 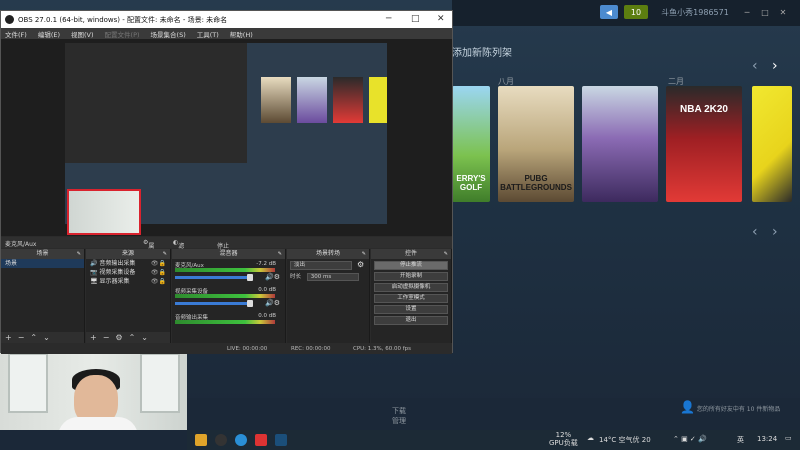 I want to click on notification-icon: ▭, so click(x=788, y=438).